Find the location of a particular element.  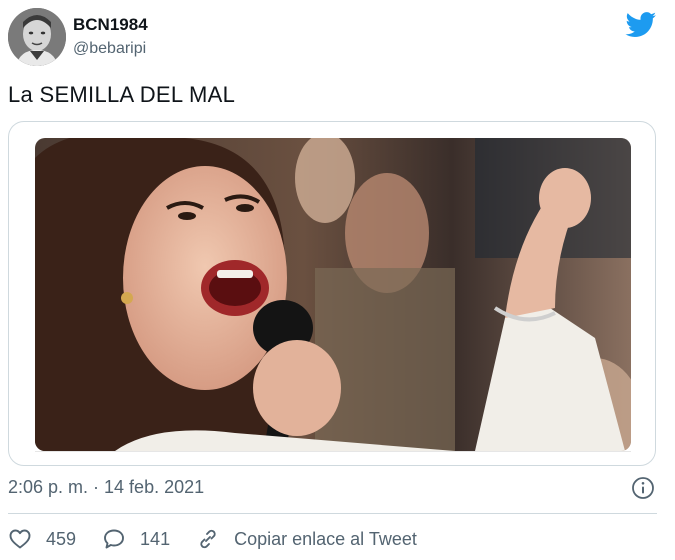

avatar is located at coordinates (37, 37).